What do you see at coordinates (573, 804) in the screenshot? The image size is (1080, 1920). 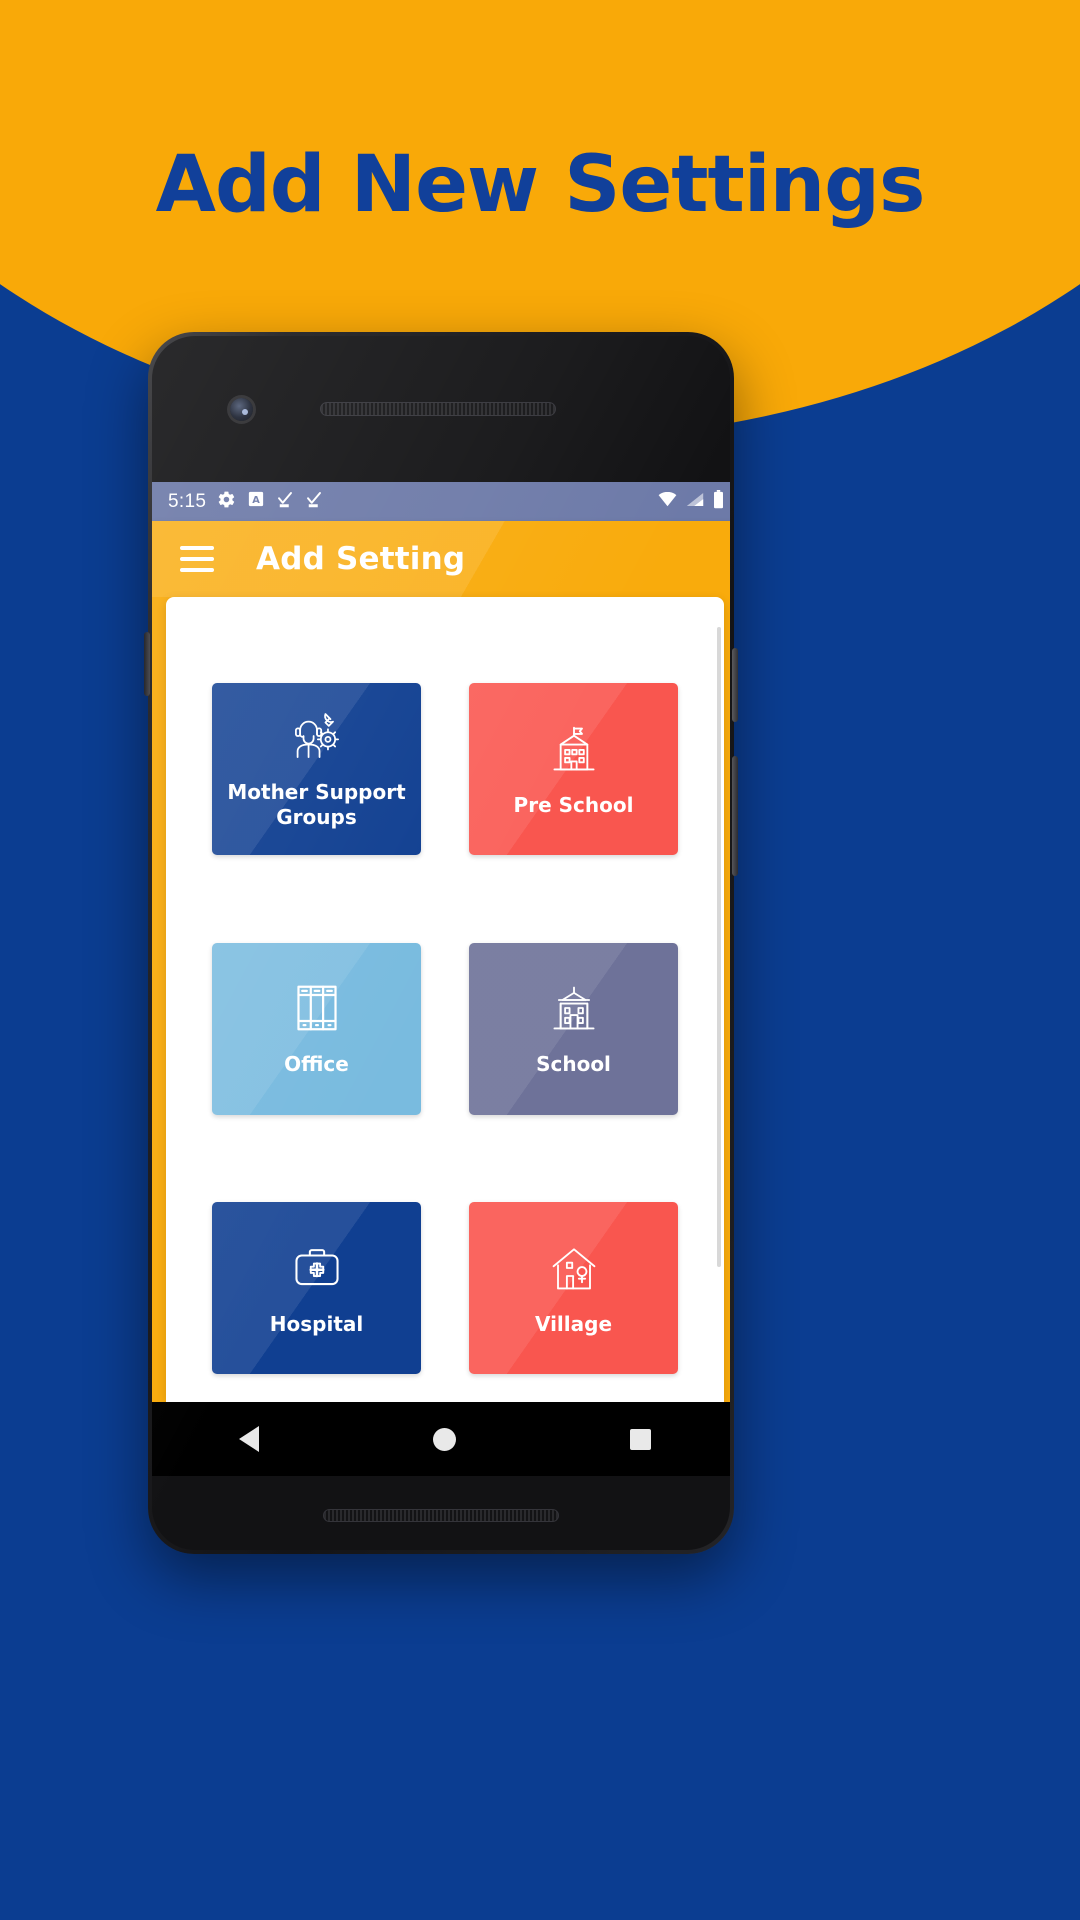 I see `tile-label: Pre School` at bounding box center [573, 804].